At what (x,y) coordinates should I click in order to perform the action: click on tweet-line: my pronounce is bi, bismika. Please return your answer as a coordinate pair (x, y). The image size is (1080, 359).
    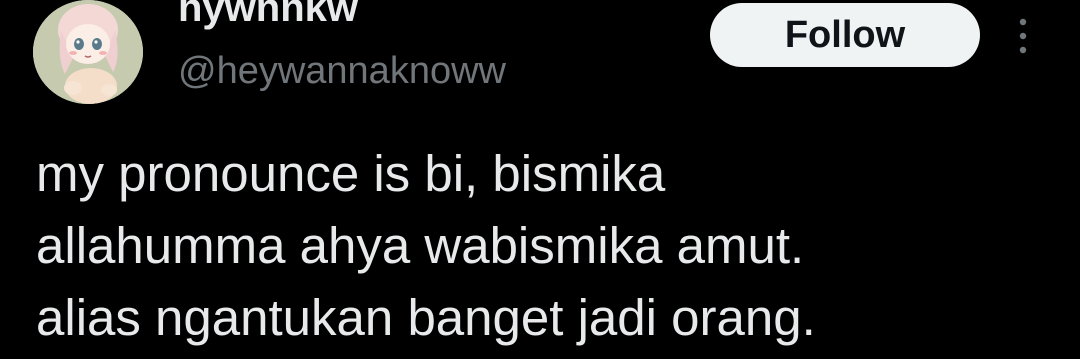
    Looking at the image, I should click on (351, 173).